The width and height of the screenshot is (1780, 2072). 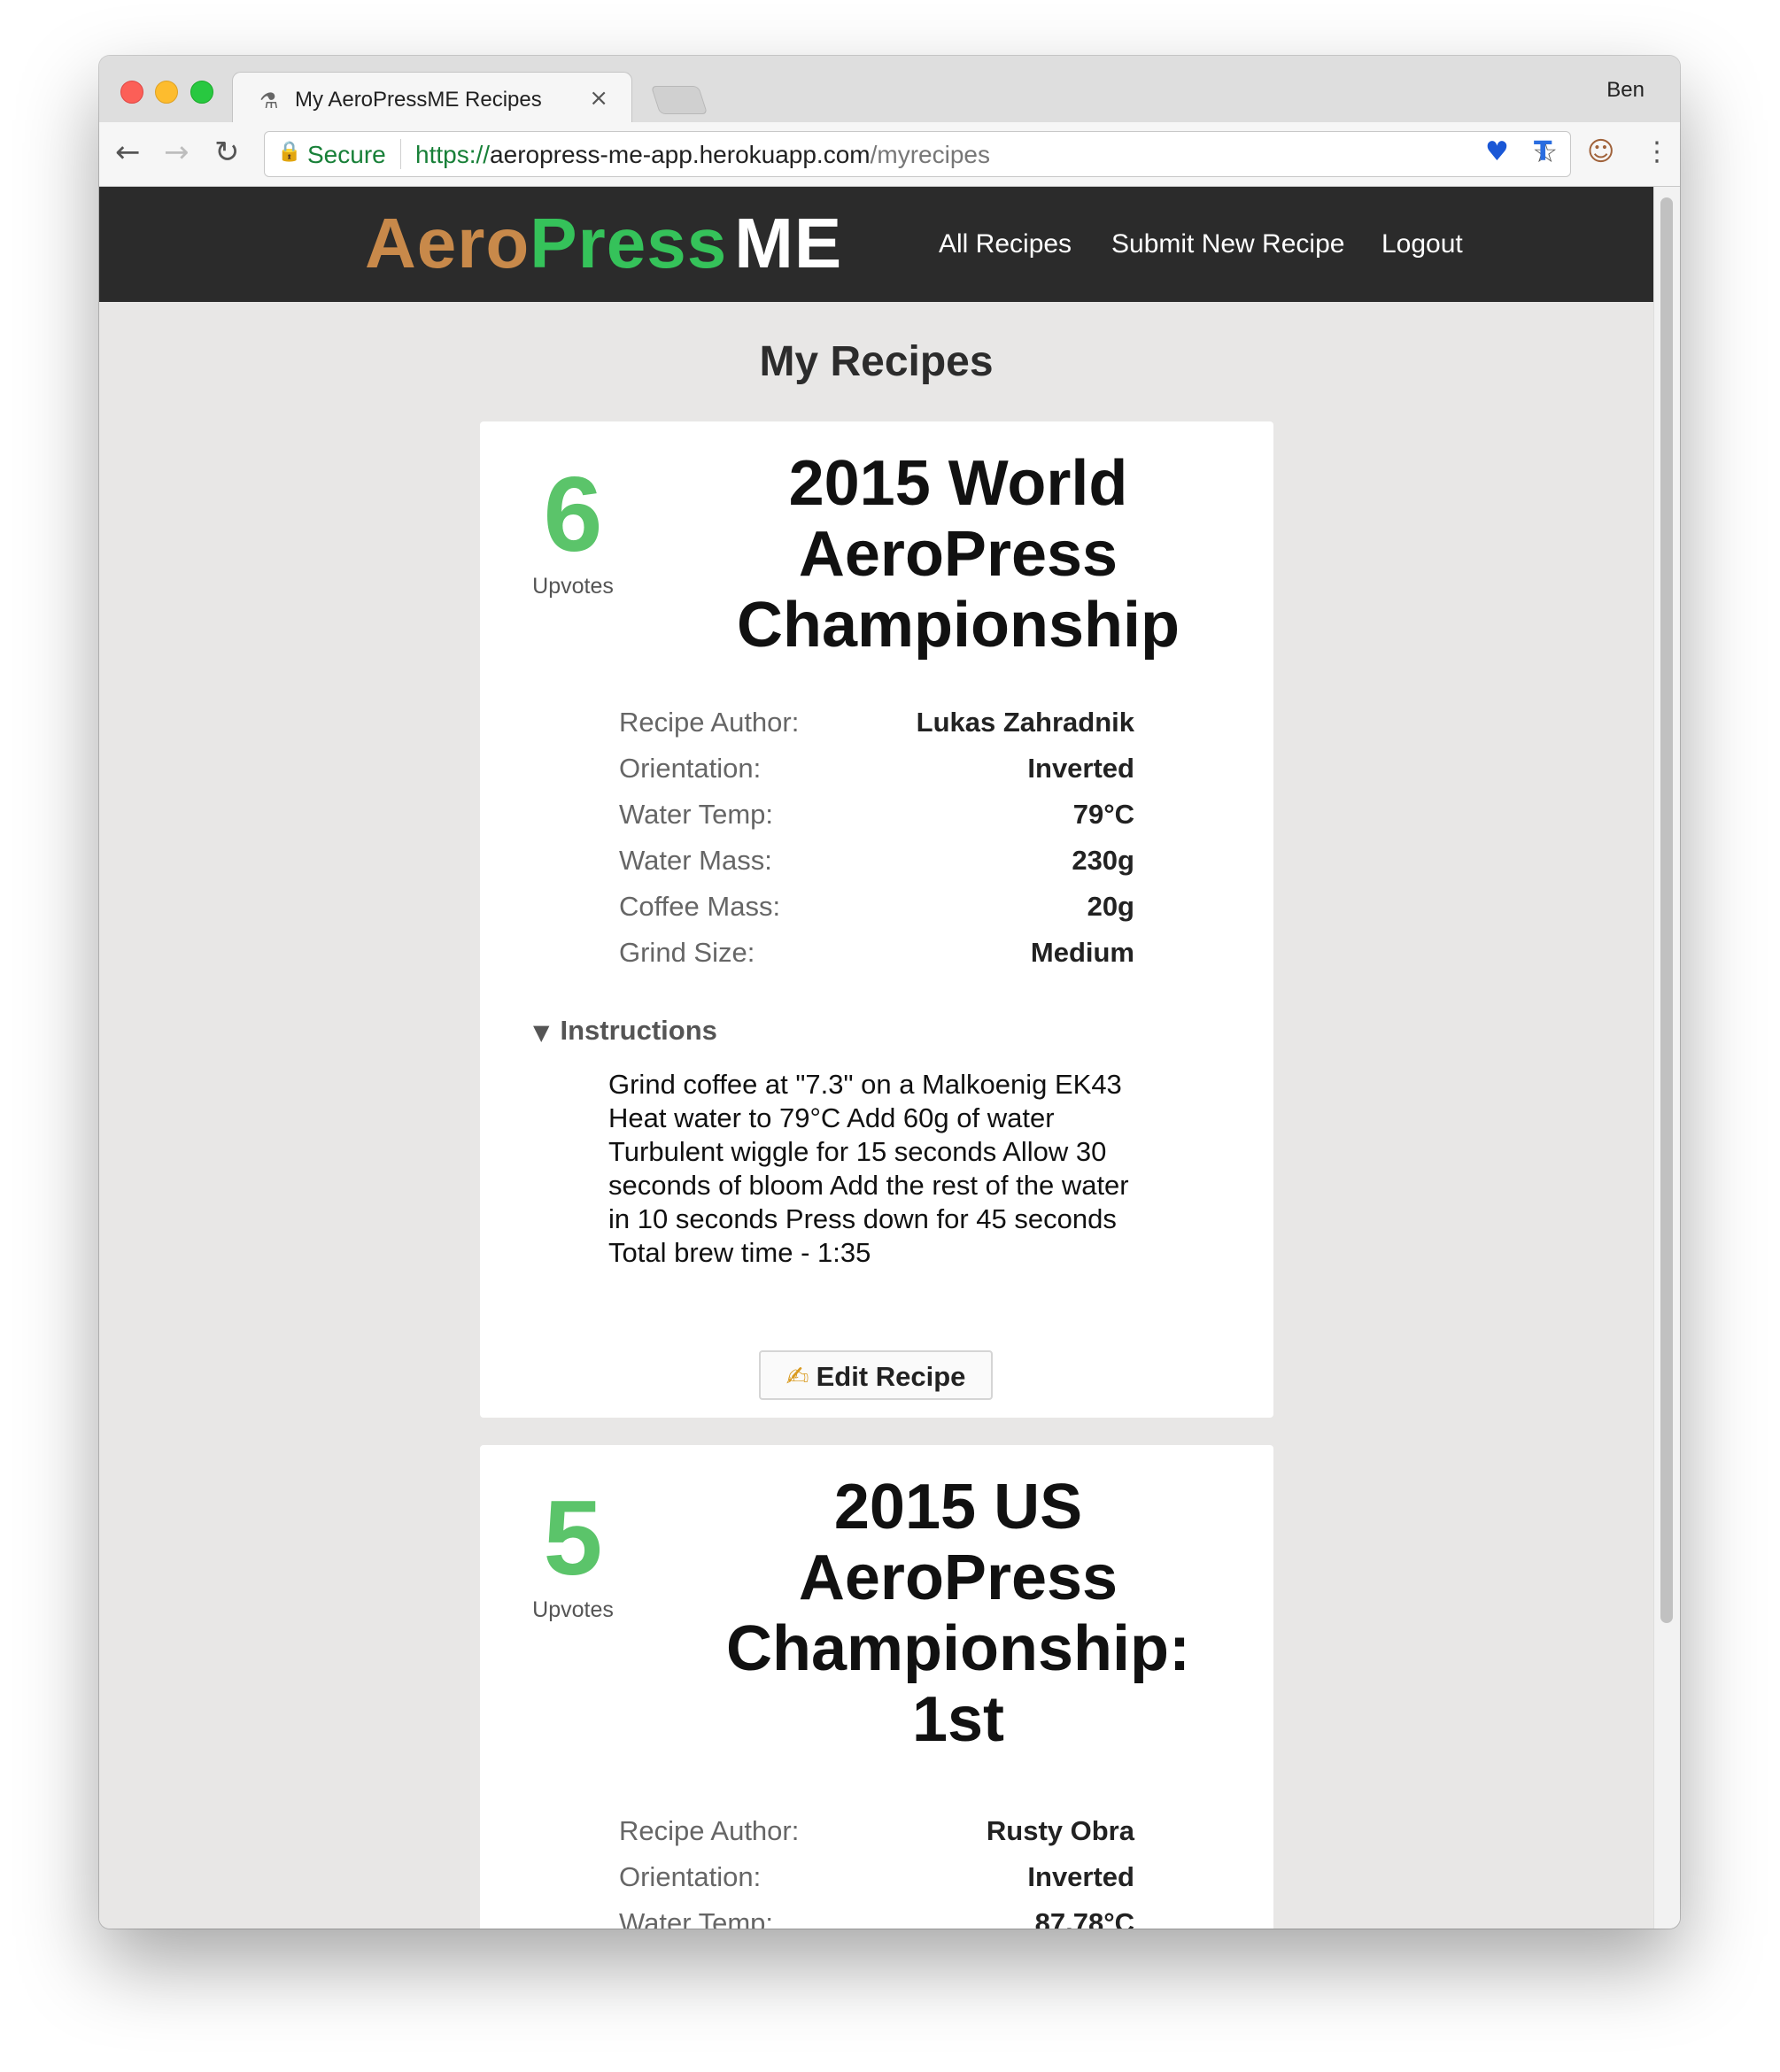 I want to click on recipe-title: 2015 US AeroPress Championship: 1st, so click(x=958, y=1613).